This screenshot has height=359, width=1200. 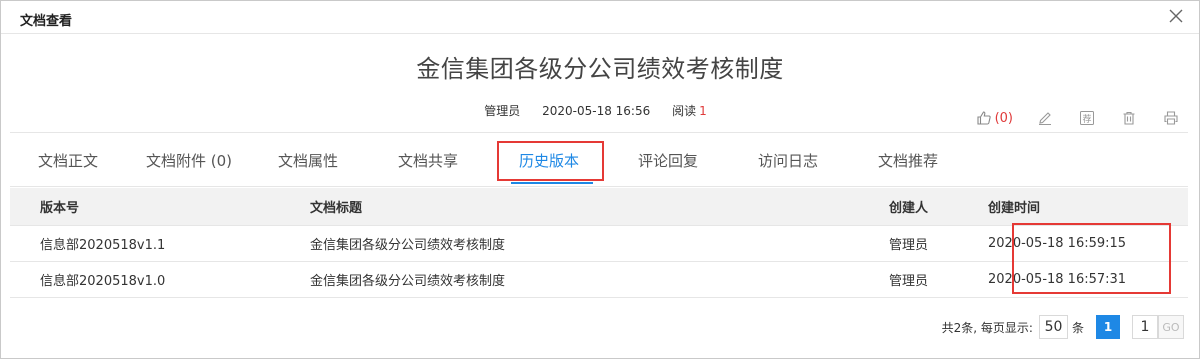 What do you see at coordinates (428, 160) in the screenshot?
I see `tab-sharing: 文档共享` at bounding box center [428, 160].